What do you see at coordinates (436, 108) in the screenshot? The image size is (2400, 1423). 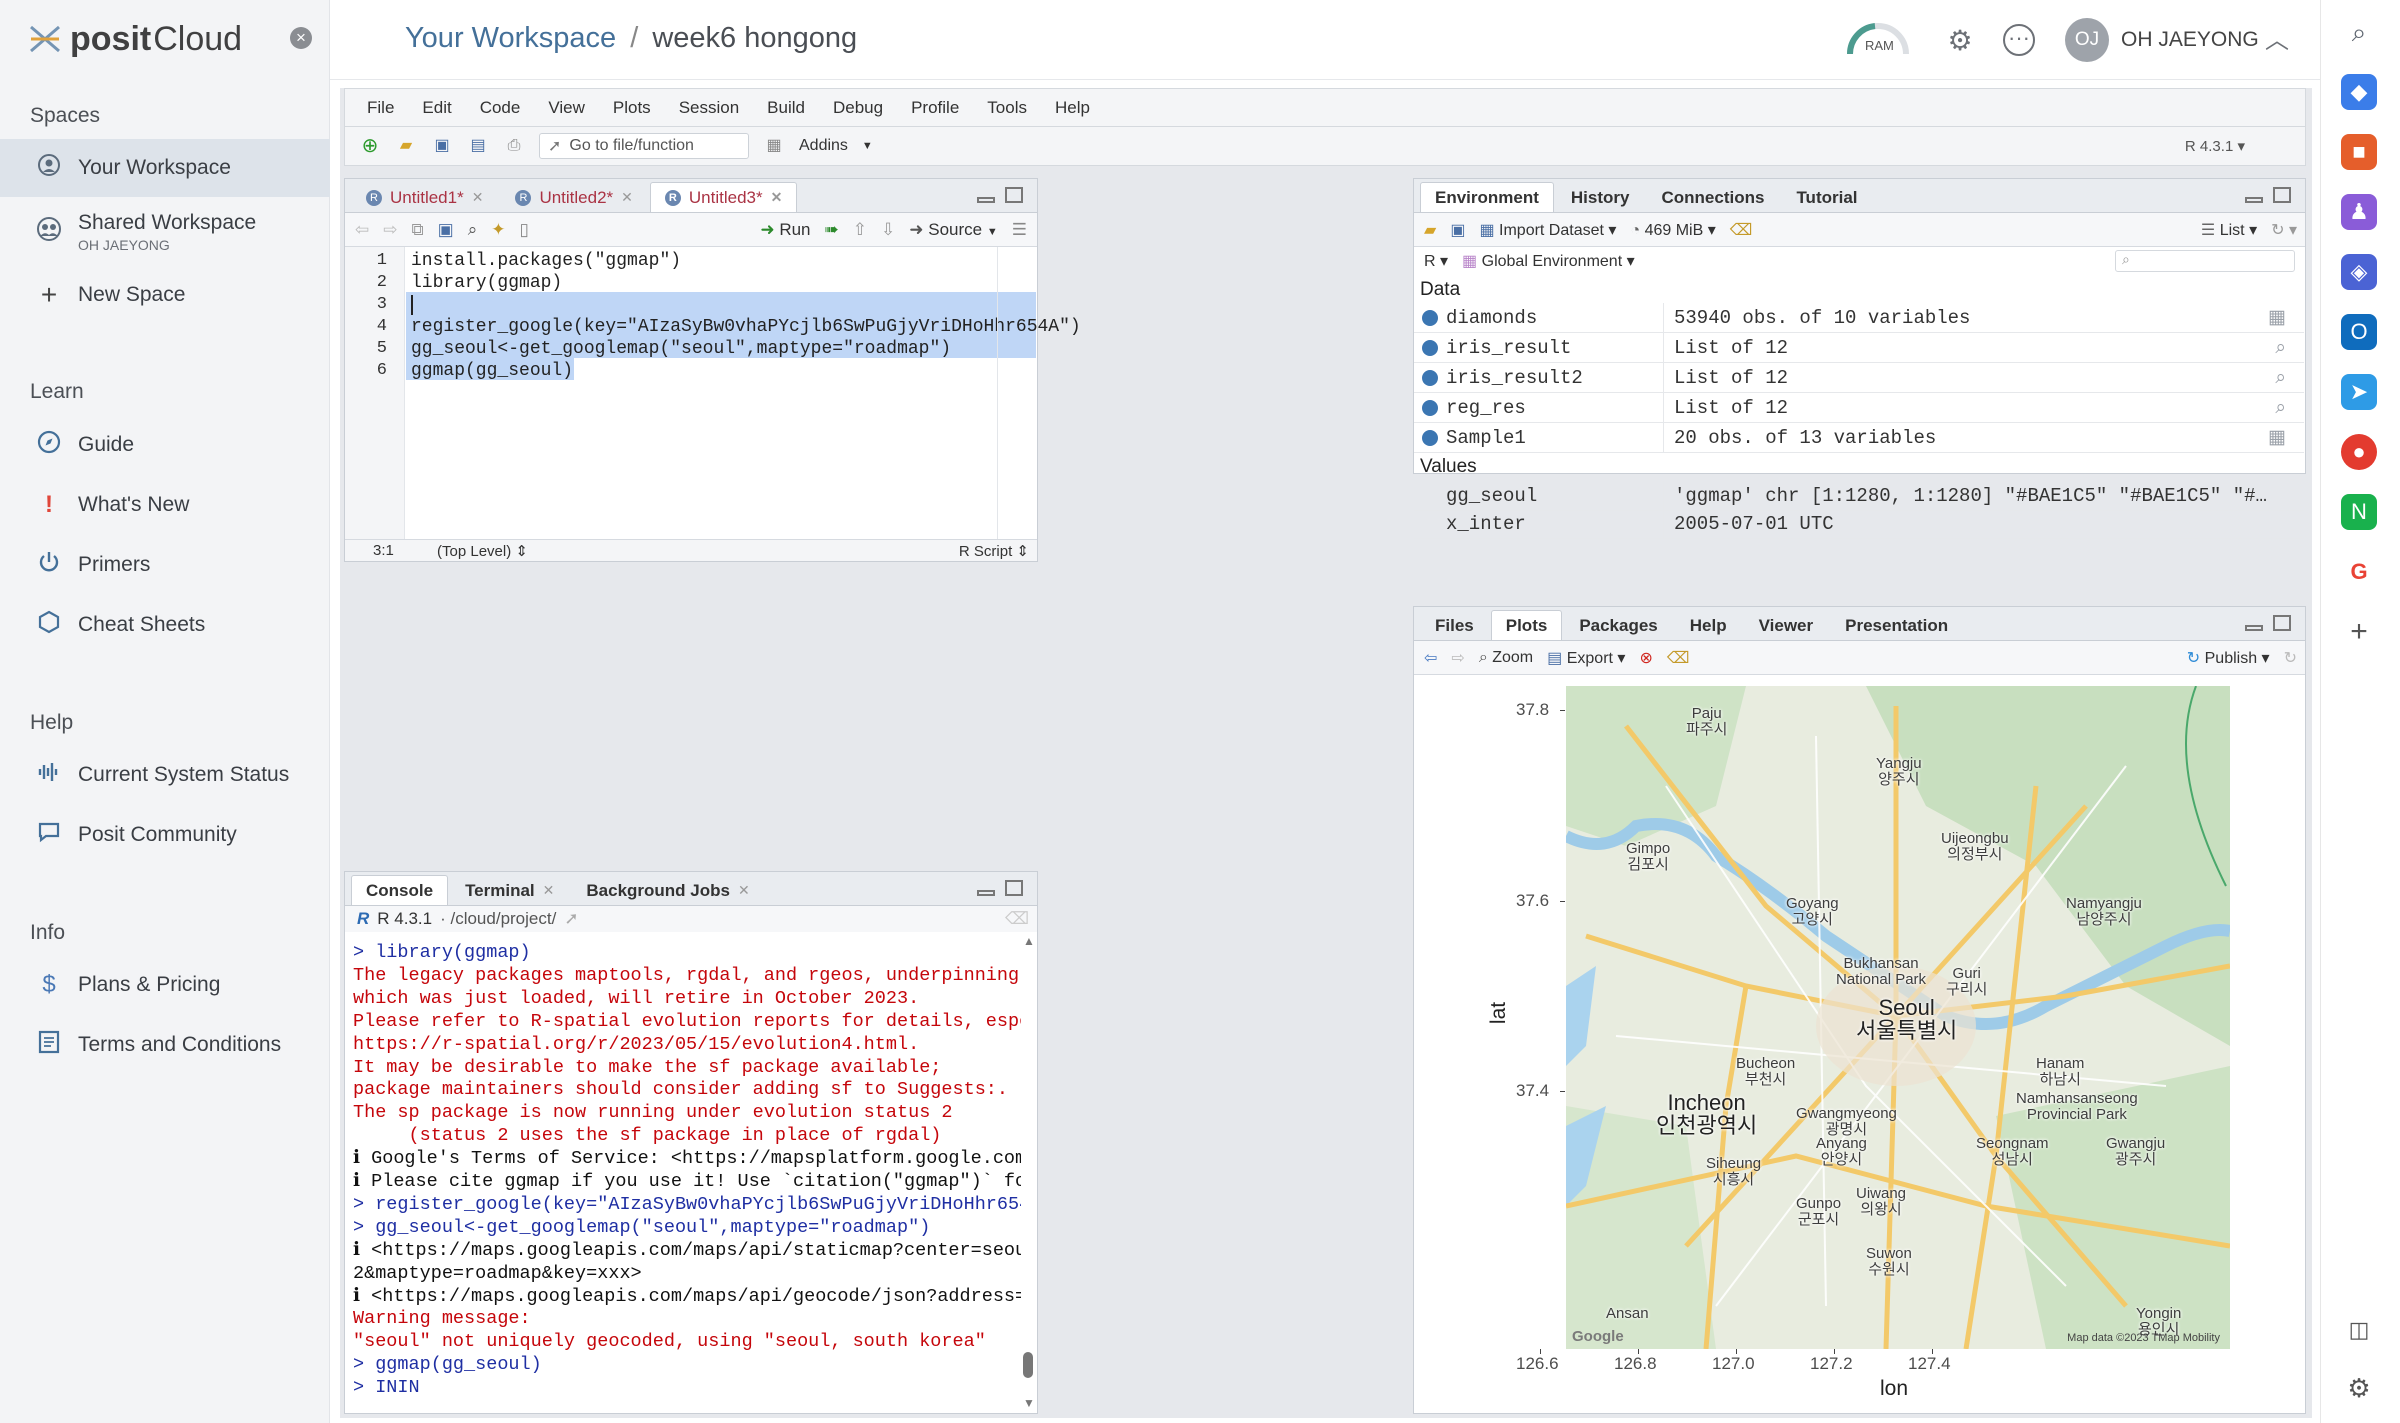 I see `menu-edit: Edit` at bounding box center [436, 108].